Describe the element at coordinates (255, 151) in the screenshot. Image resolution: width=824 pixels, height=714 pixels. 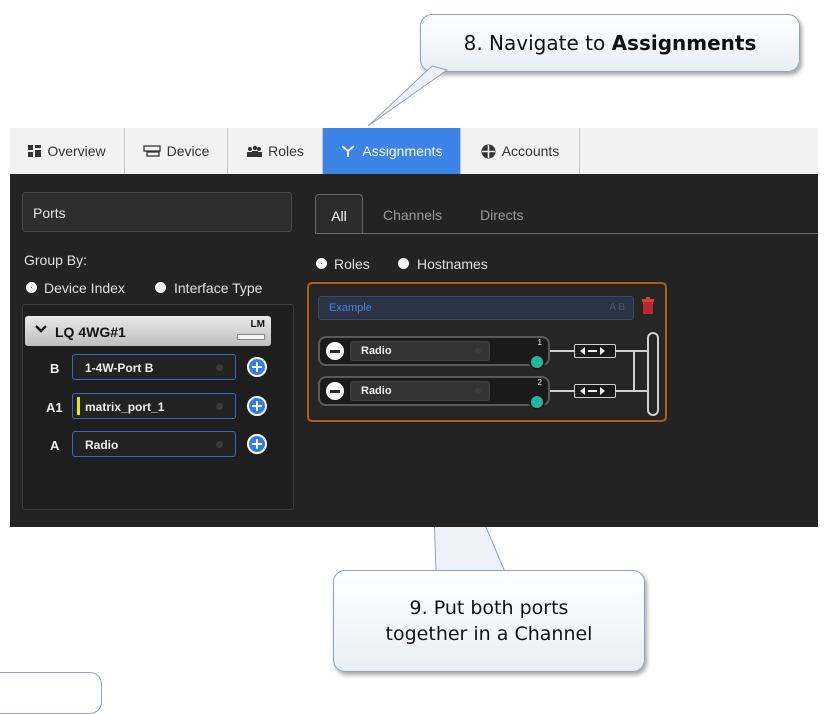
I see `users-icon` at that location.